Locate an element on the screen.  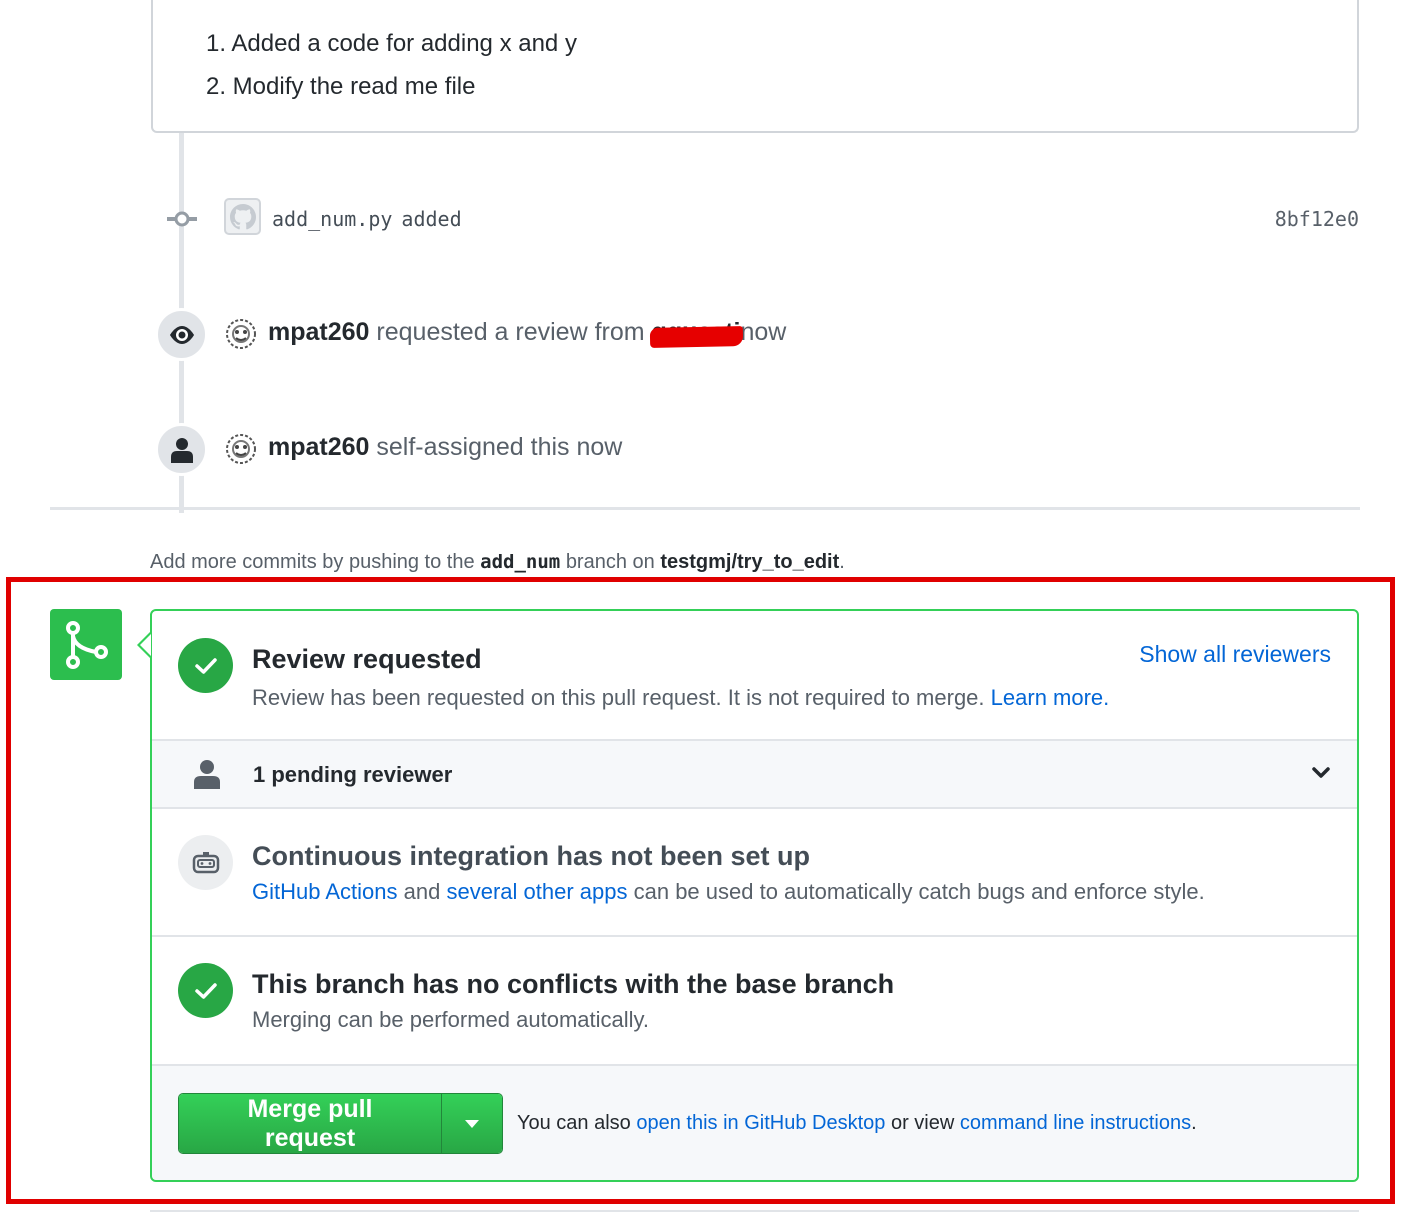
assign-event: mpat260 self-assigned this now is located at coordinates (445, 447).